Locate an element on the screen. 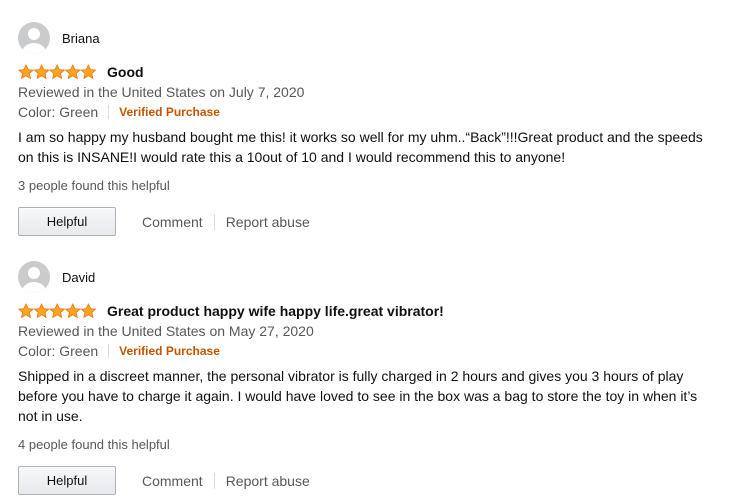 This screenshot has height=500, width=750. helpful-count: 4 people found this helpful is located at coordinates (94, 444).